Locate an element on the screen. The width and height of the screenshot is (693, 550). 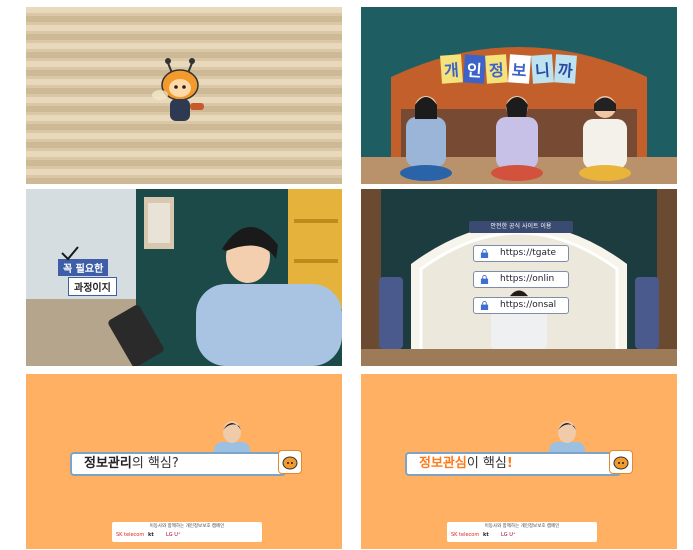
secure-banner: 안전한 공식 사이트 이용 is located at coordinates (521, 227).